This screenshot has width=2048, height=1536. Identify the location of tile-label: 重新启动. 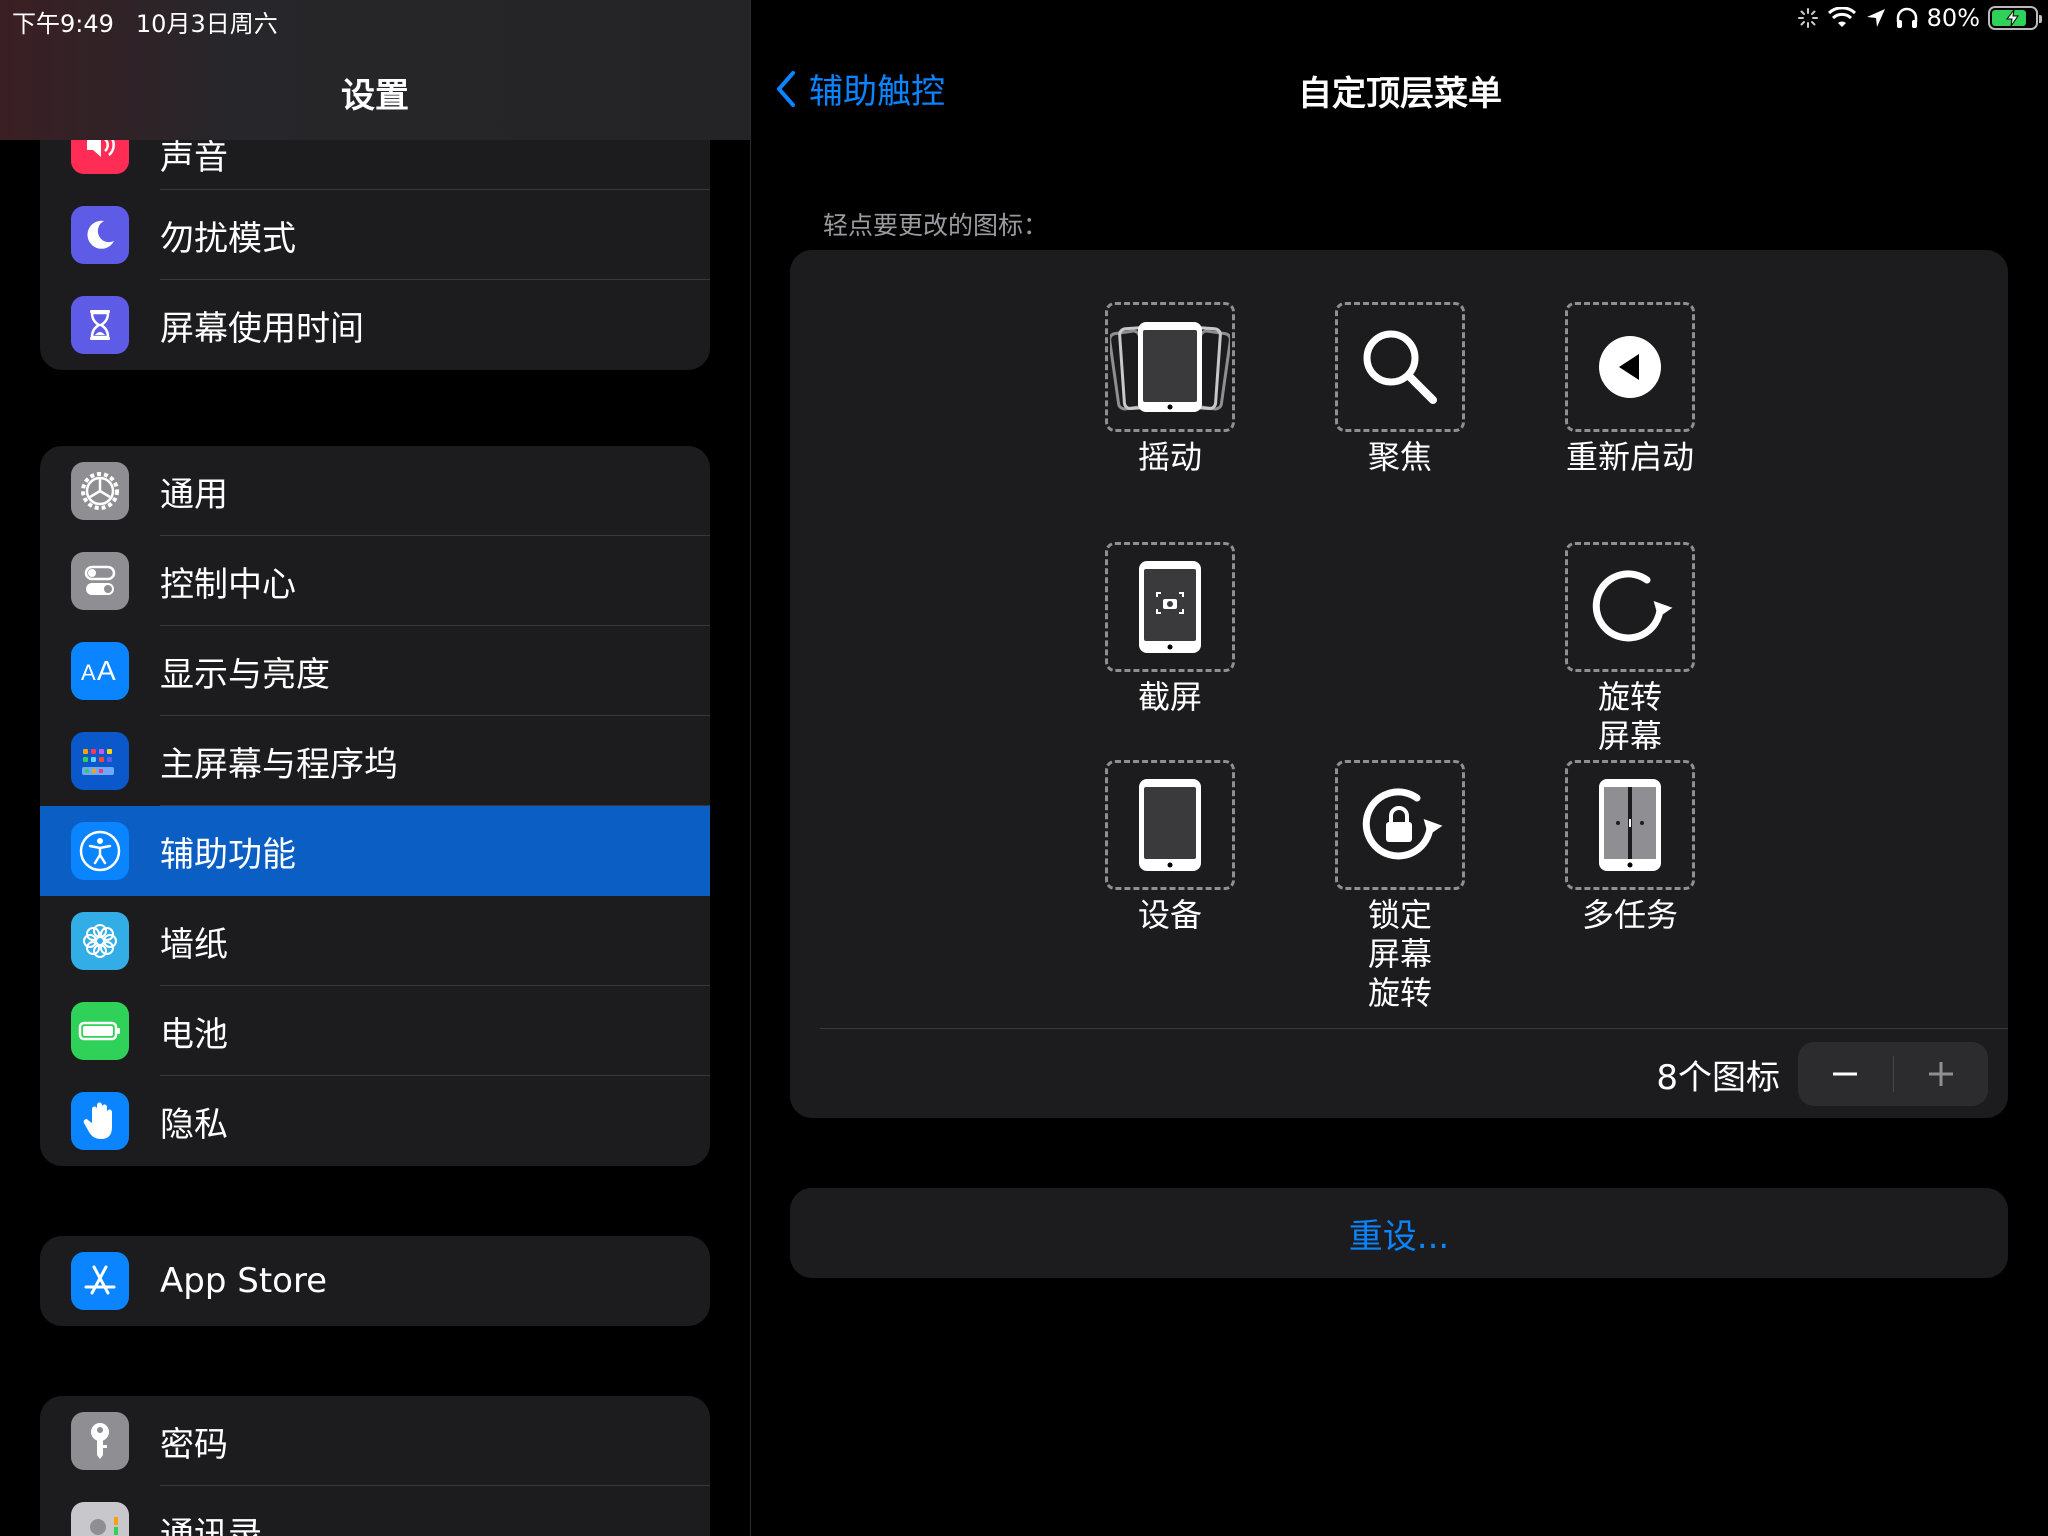
(1629, 457).